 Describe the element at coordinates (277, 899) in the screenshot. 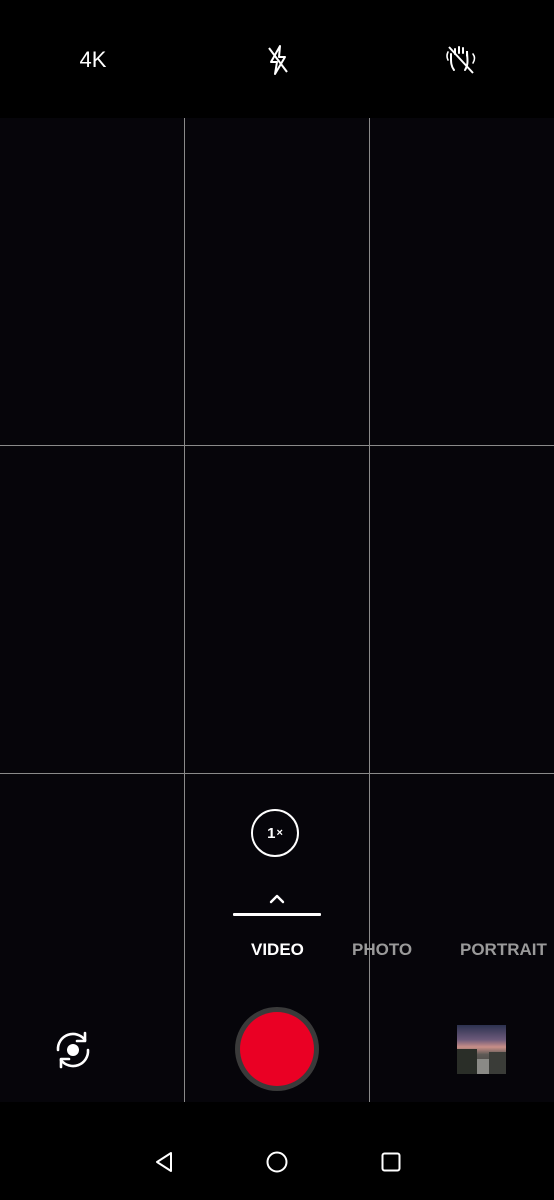

I see `chevron-up-icon` at that location.